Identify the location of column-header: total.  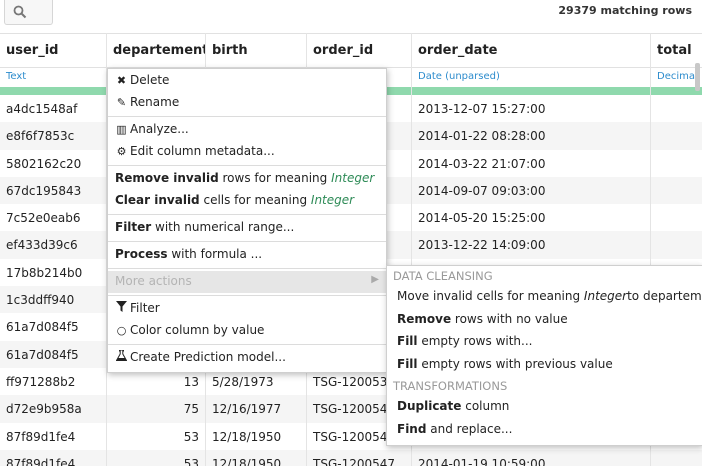
(676, 50).